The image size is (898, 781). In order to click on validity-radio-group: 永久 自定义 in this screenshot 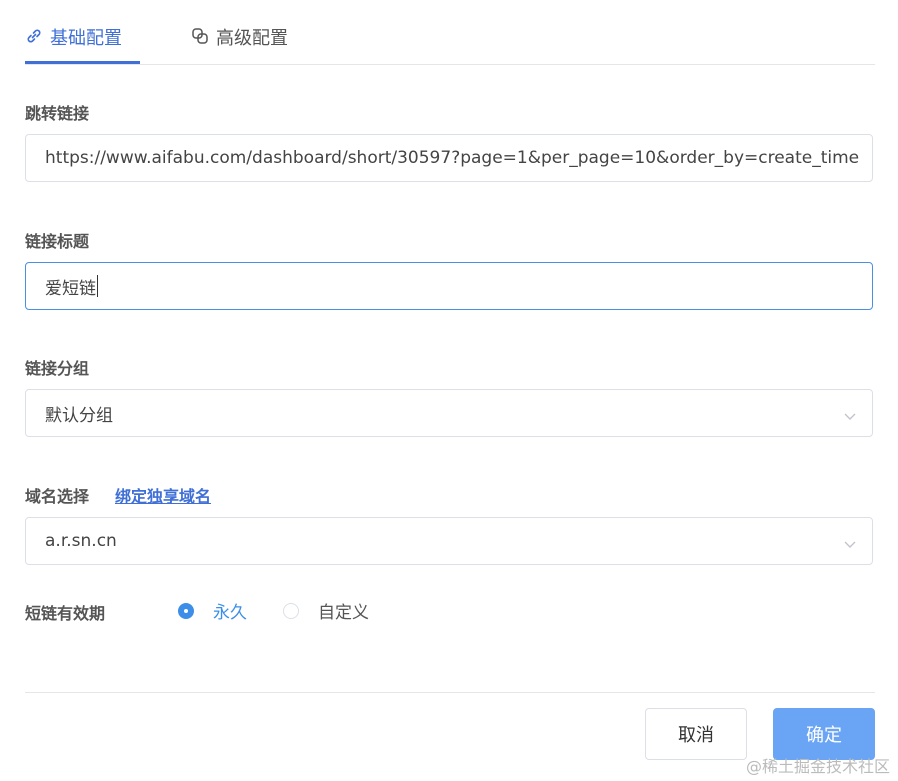, I will do `click(291, 610)`.